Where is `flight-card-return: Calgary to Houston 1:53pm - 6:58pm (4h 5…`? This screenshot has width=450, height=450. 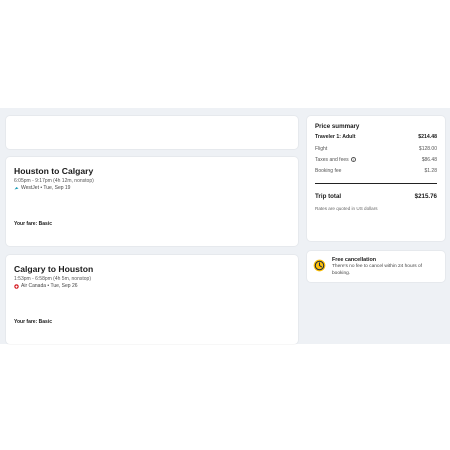
flight-card-return: Calgary to Houston 1:53pm - 6:58pm (4h 5… is located at coordinates (152, 299).